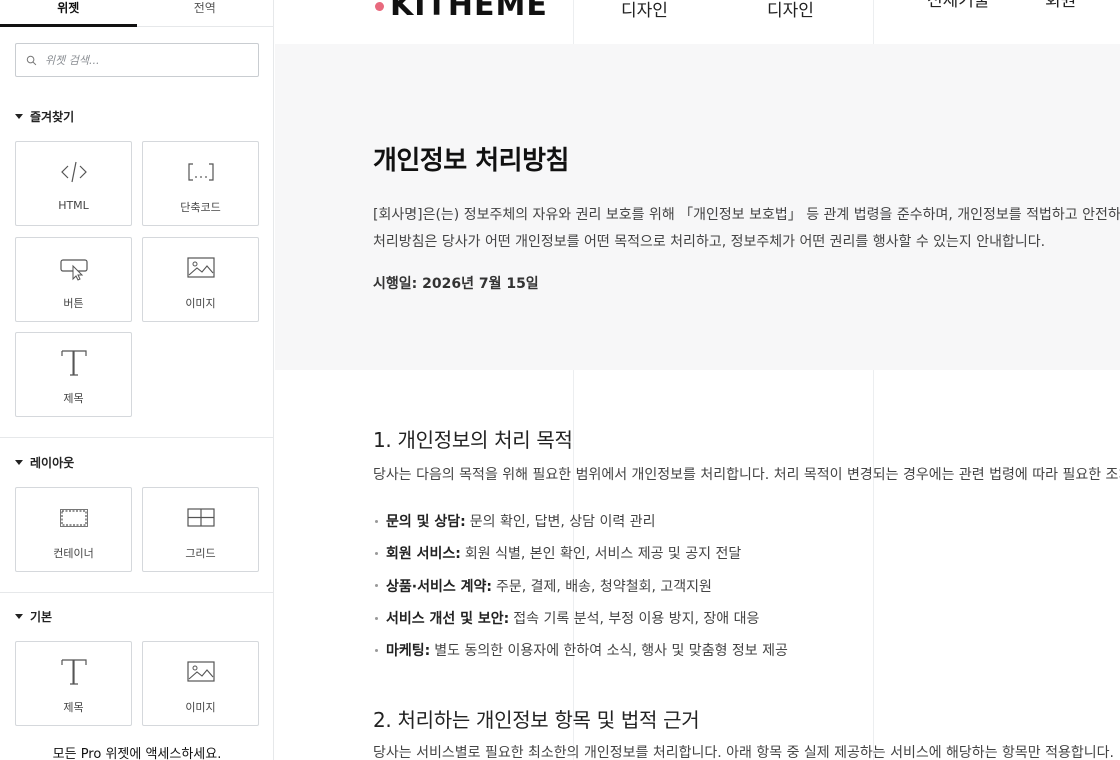  I want to click on section-title: 2. 처리하는 개인정보 항목 및 법적 근거, so click(536, 720).